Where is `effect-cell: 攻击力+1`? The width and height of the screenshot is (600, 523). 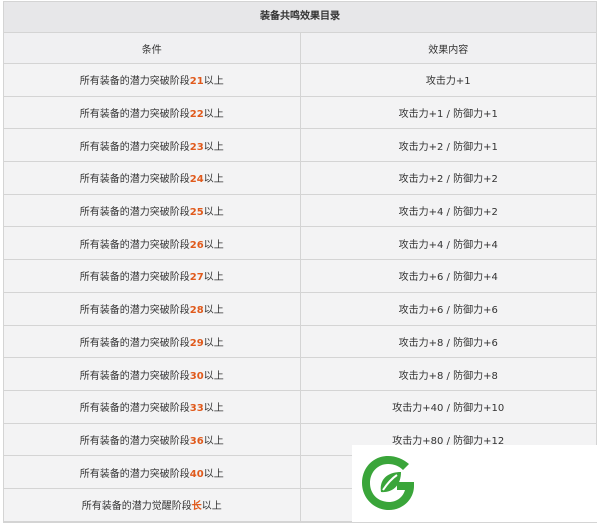
effect-cell: 攻击力+1 is located at coordinates (447, 80).